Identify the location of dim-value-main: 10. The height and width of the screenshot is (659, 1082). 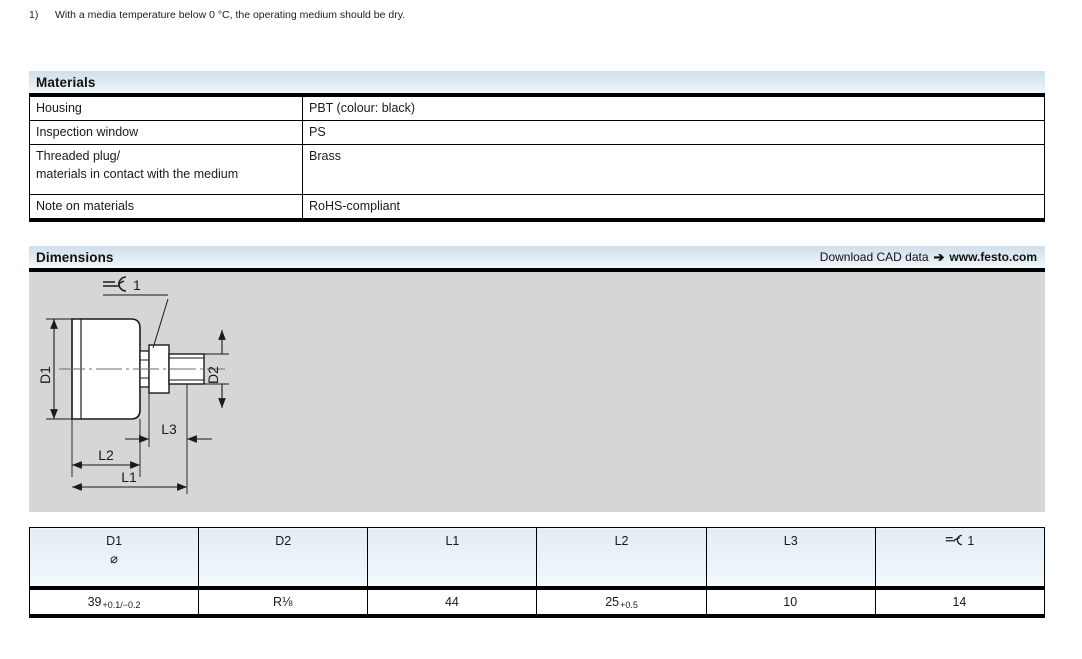
(790, 602).